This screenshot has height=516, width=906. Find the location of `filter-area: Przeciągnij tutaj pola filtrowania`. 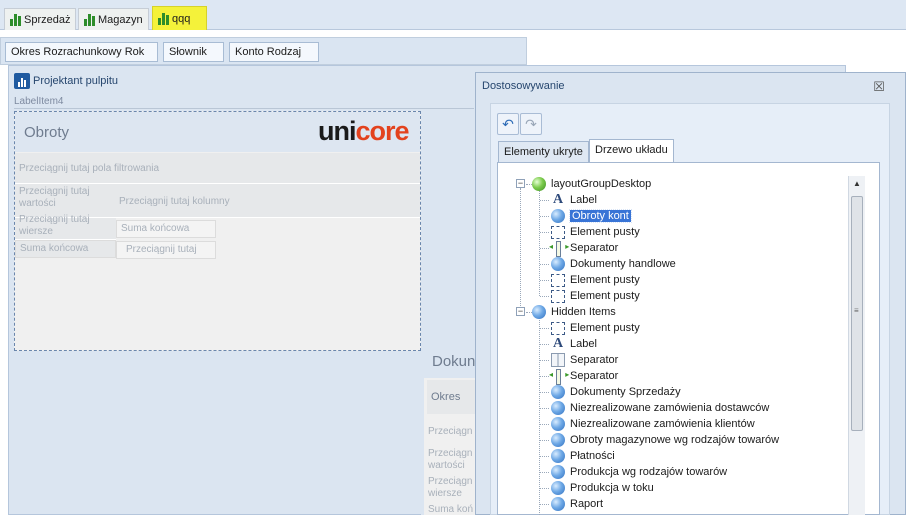

filter-area: Przeciągnij tutaj pola filtrowania is located at coordinates (217, 168).